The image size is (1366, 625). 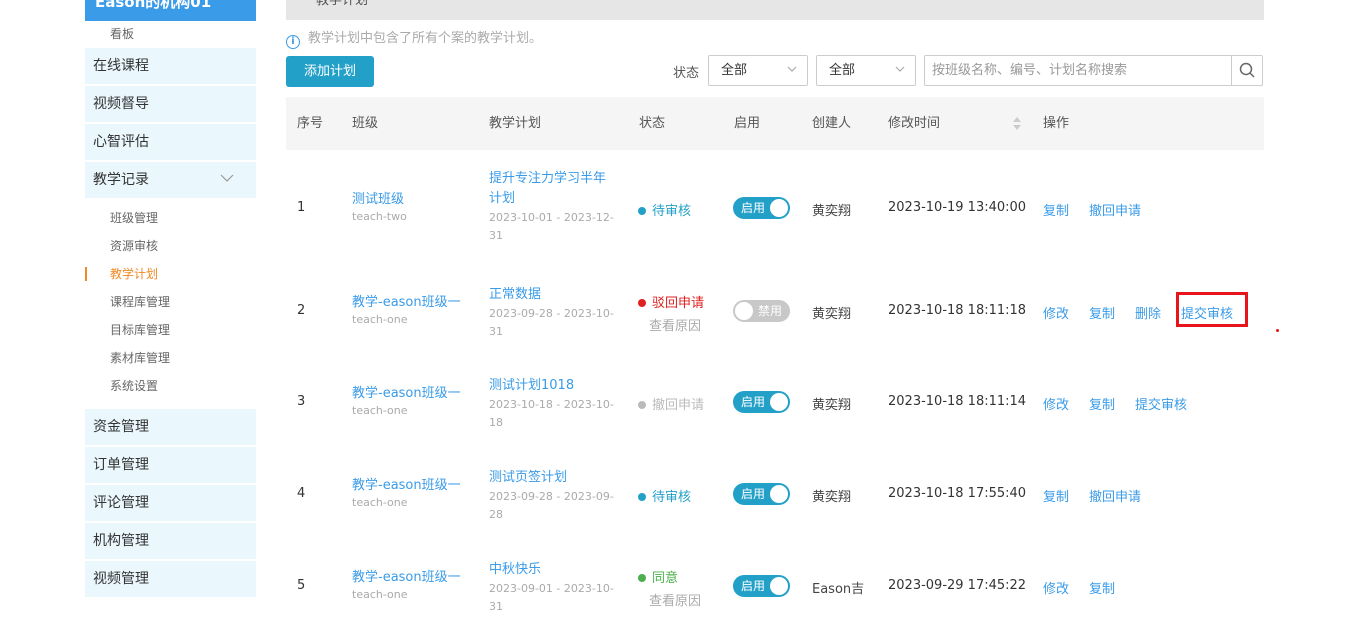 What do you see at coordinates (170, 541) in the screenshot?
I see `sidebar-item-institutions: 机构管理` at bounding box center [170, 541].